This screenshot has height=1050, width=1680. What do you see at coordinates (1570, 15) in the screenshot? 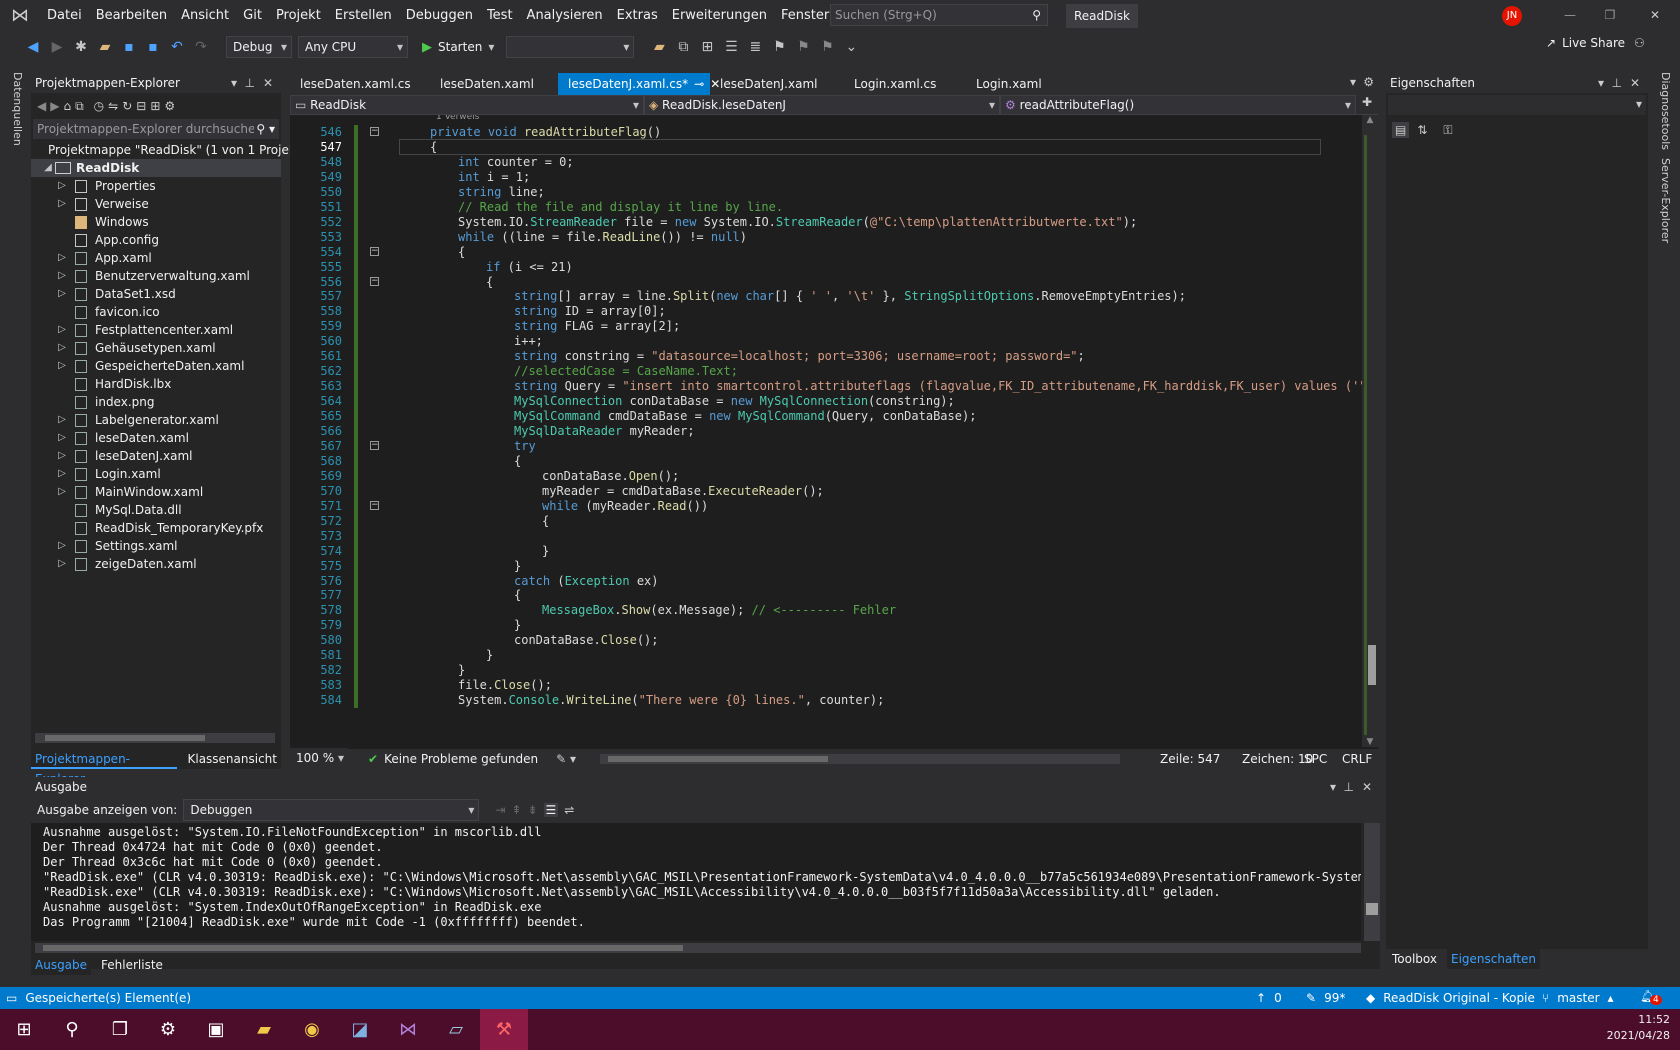
I see `minimize-button: —` at bounding box center [1570, 15].